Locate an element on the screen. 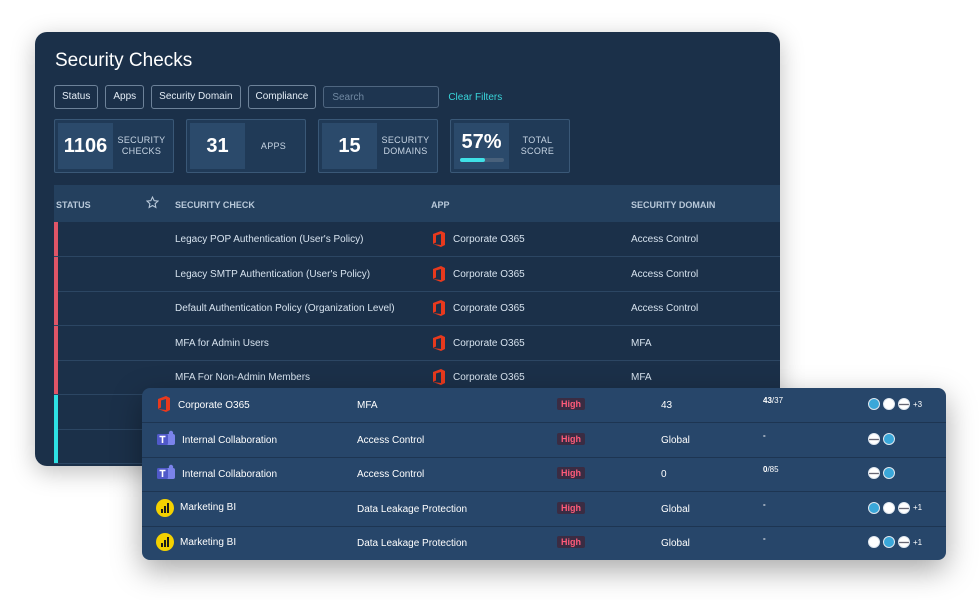 This screenshot has height=600, width=980. column-security-check: SECURITY CHECK is located at coordinates (215, 205).